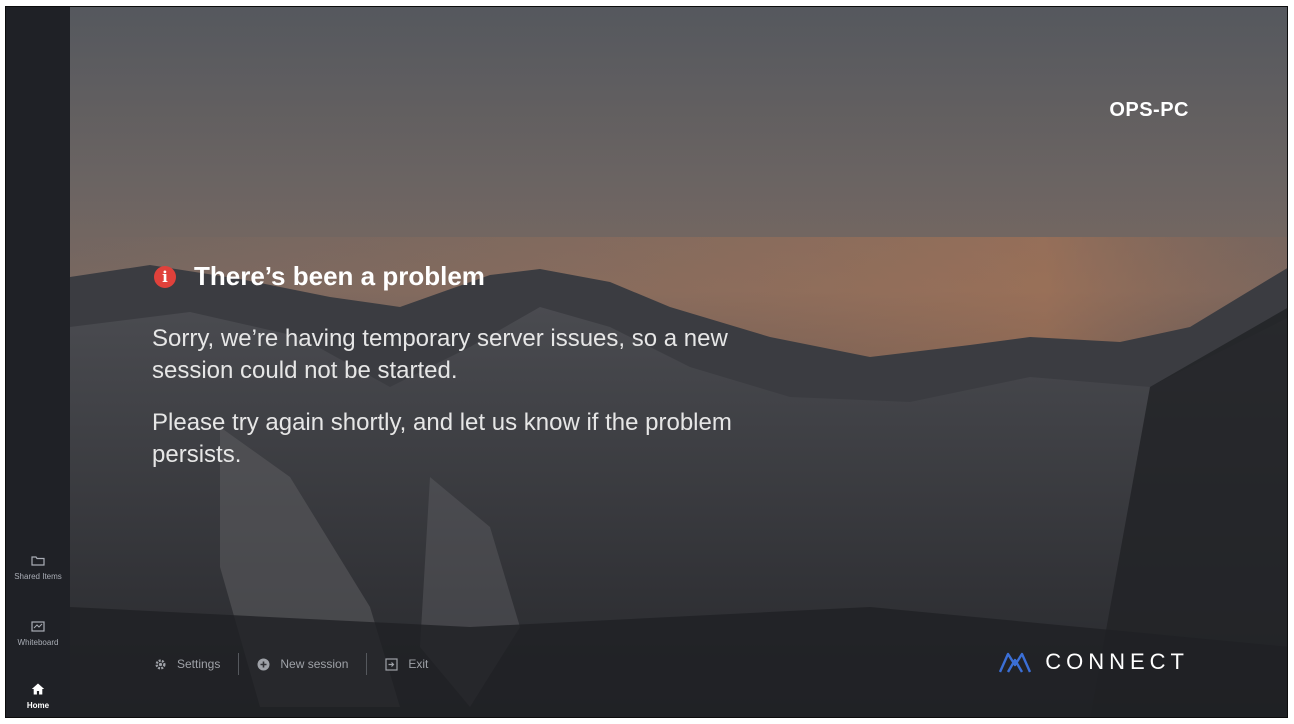 This screenshot has height=724, width=1294. I want to click on error-heading: i There’s been a problem, so click(319, 276).